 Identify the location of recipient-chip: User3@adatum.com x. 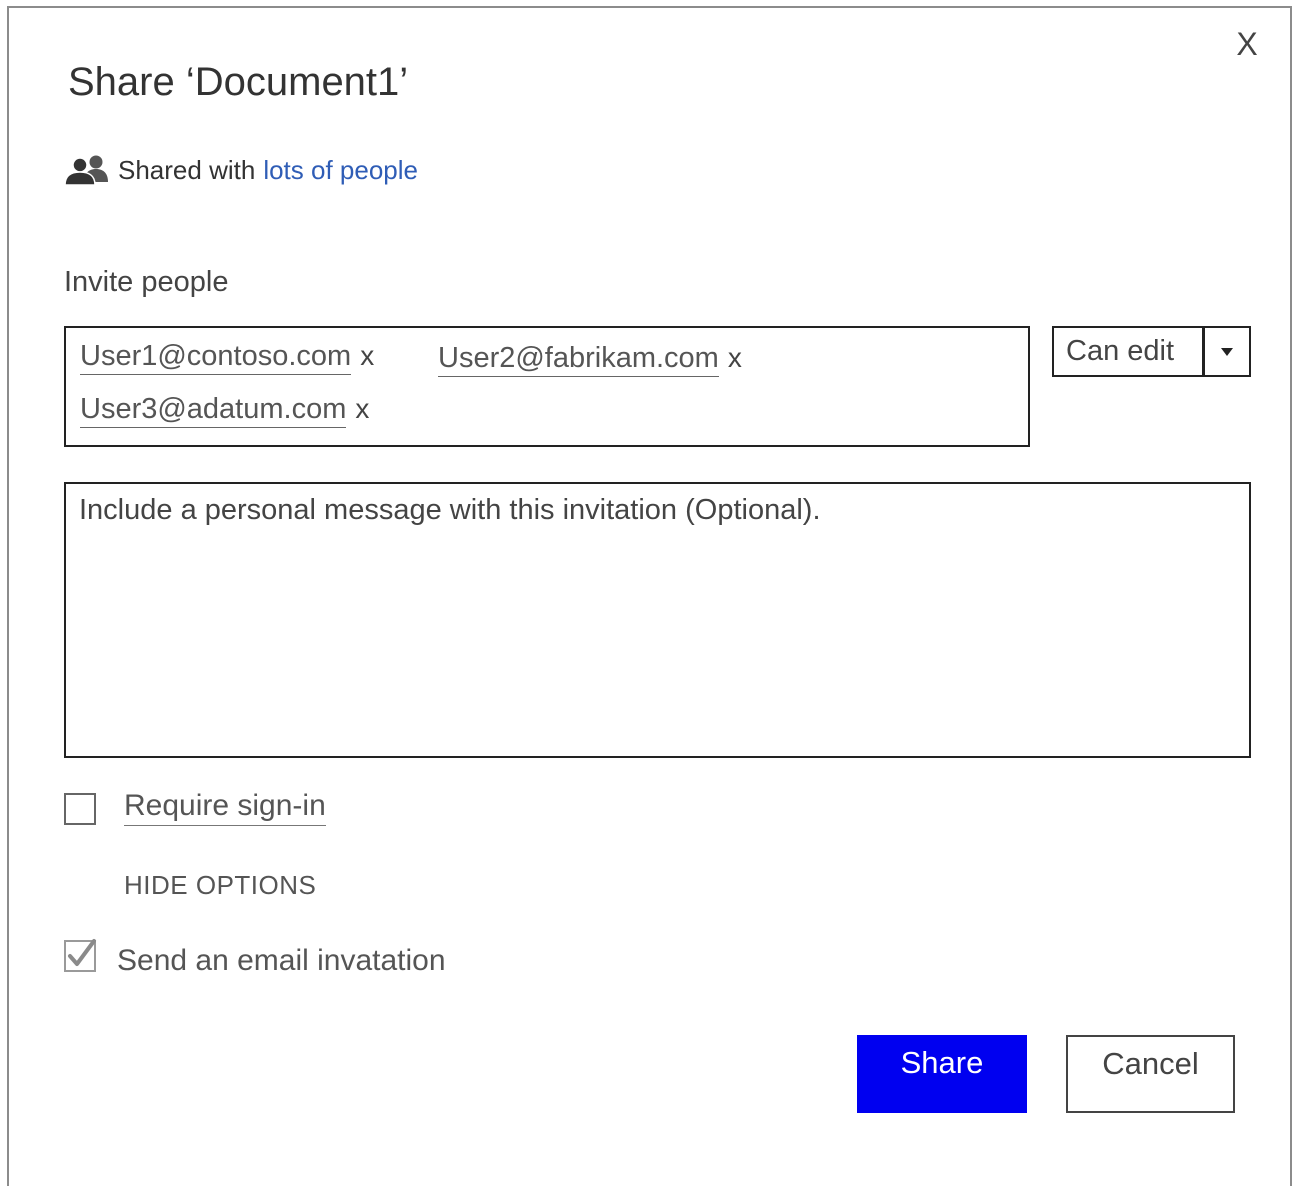
(224, 410).